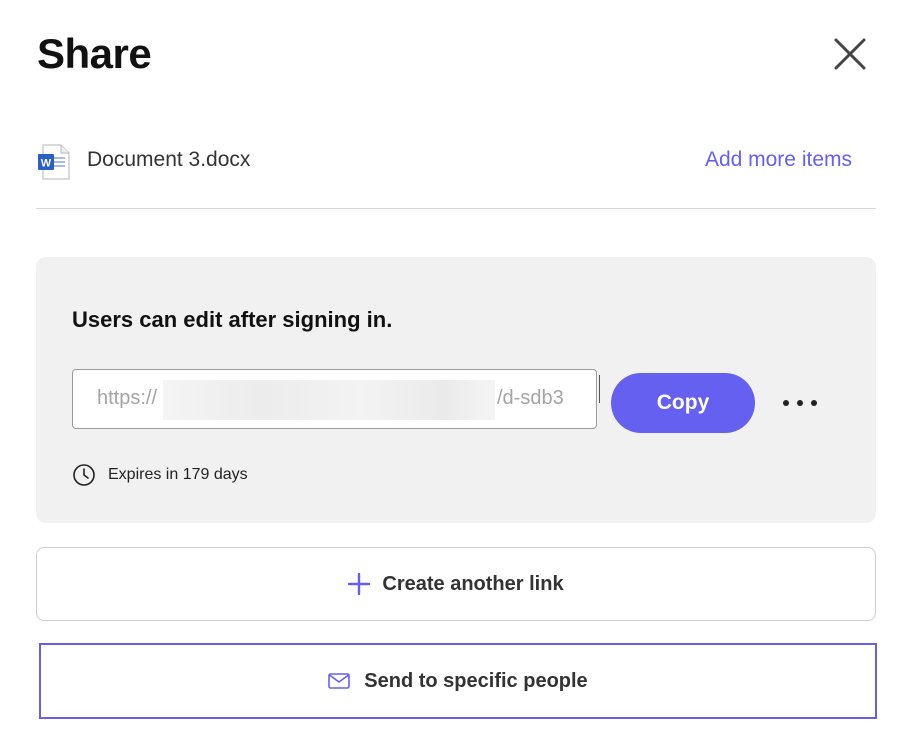 The height and width of the screenshot is (748, 917). What do you see at coordinates (169, 159) in the screenshot?
I see `file-name: Document 3.docx` at bounding box center [169, 159].